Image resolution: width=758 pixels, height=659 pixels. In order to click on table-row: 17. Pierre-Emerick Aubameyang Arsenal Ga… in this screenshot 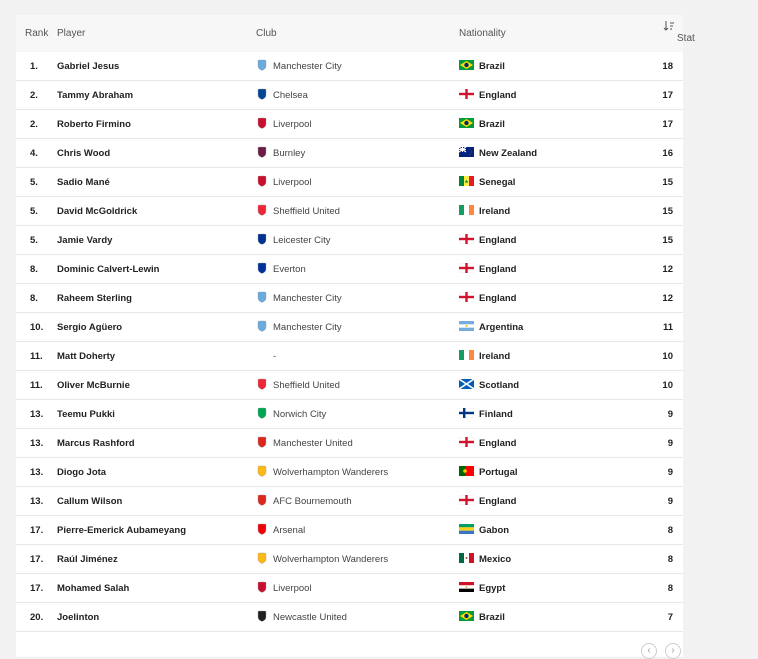, I will do `click(349, 530)`.